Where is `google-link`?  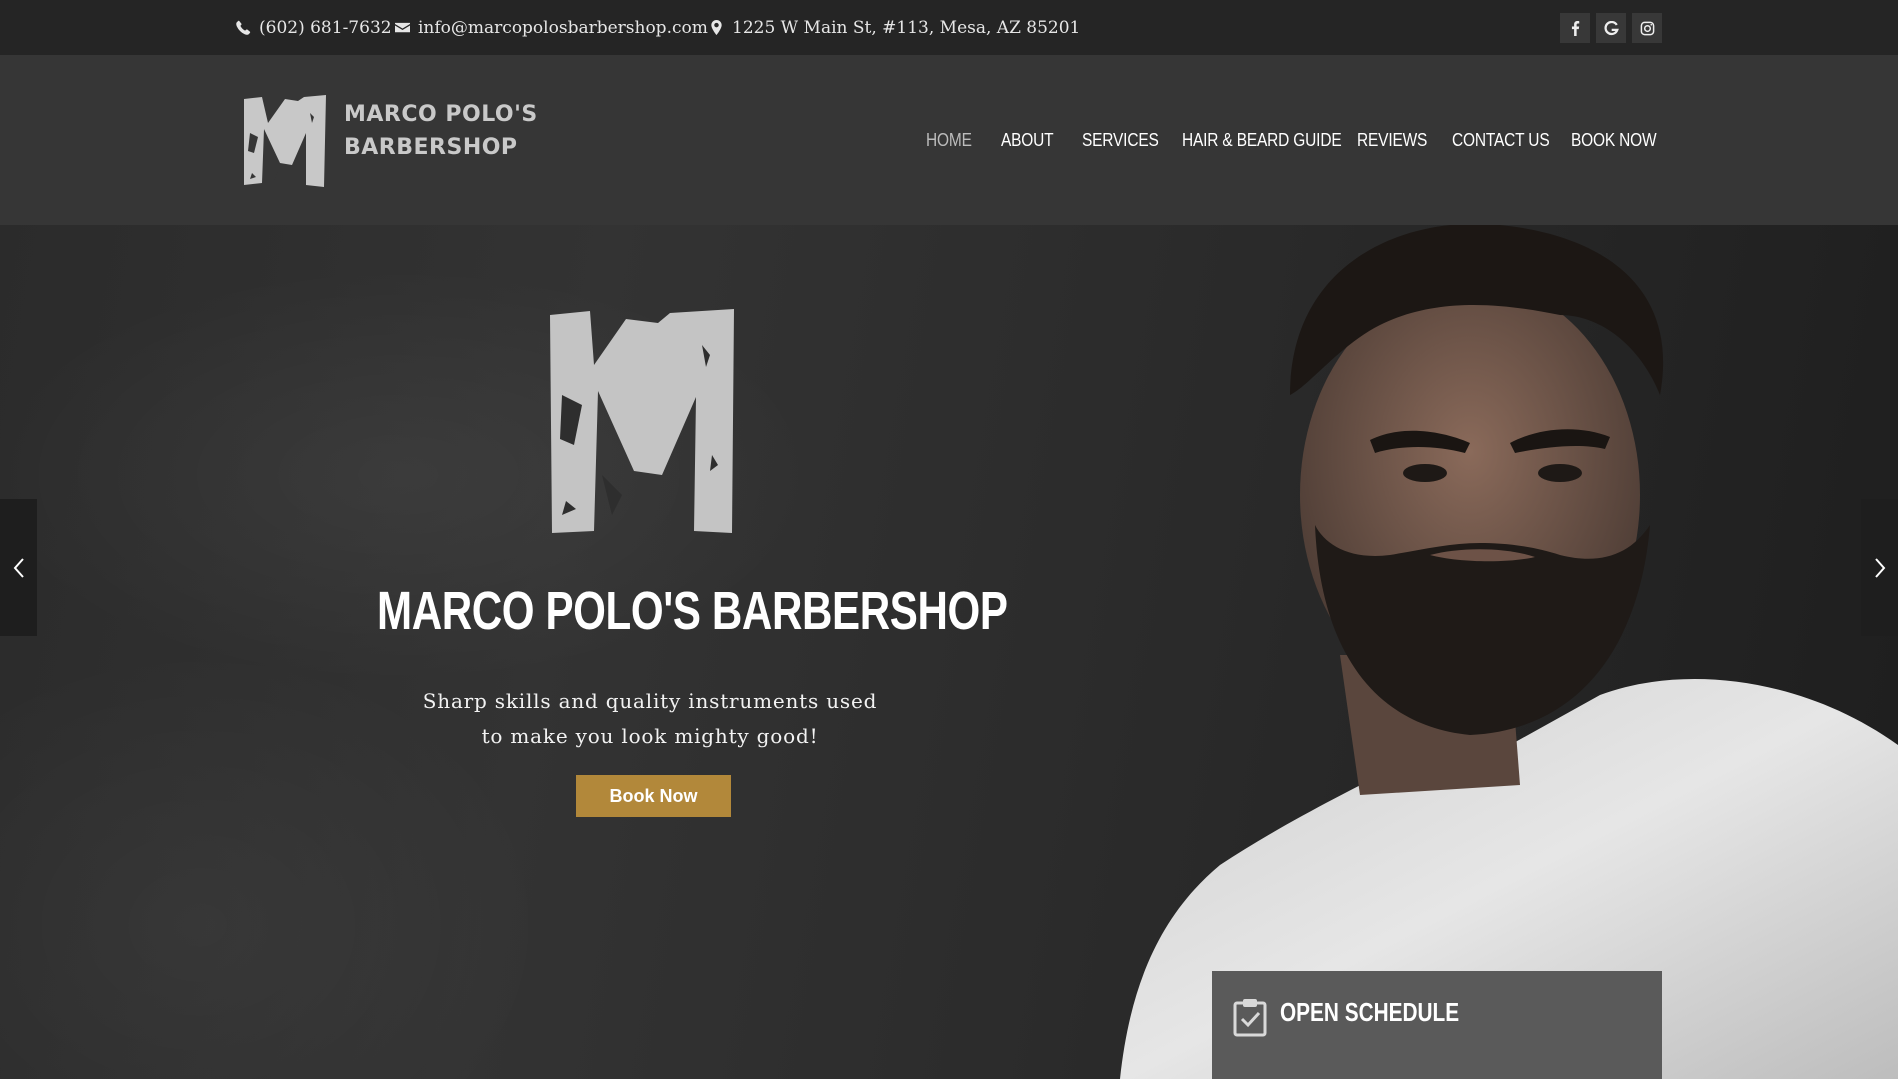
google-link is located at coordinates (1611, 28).